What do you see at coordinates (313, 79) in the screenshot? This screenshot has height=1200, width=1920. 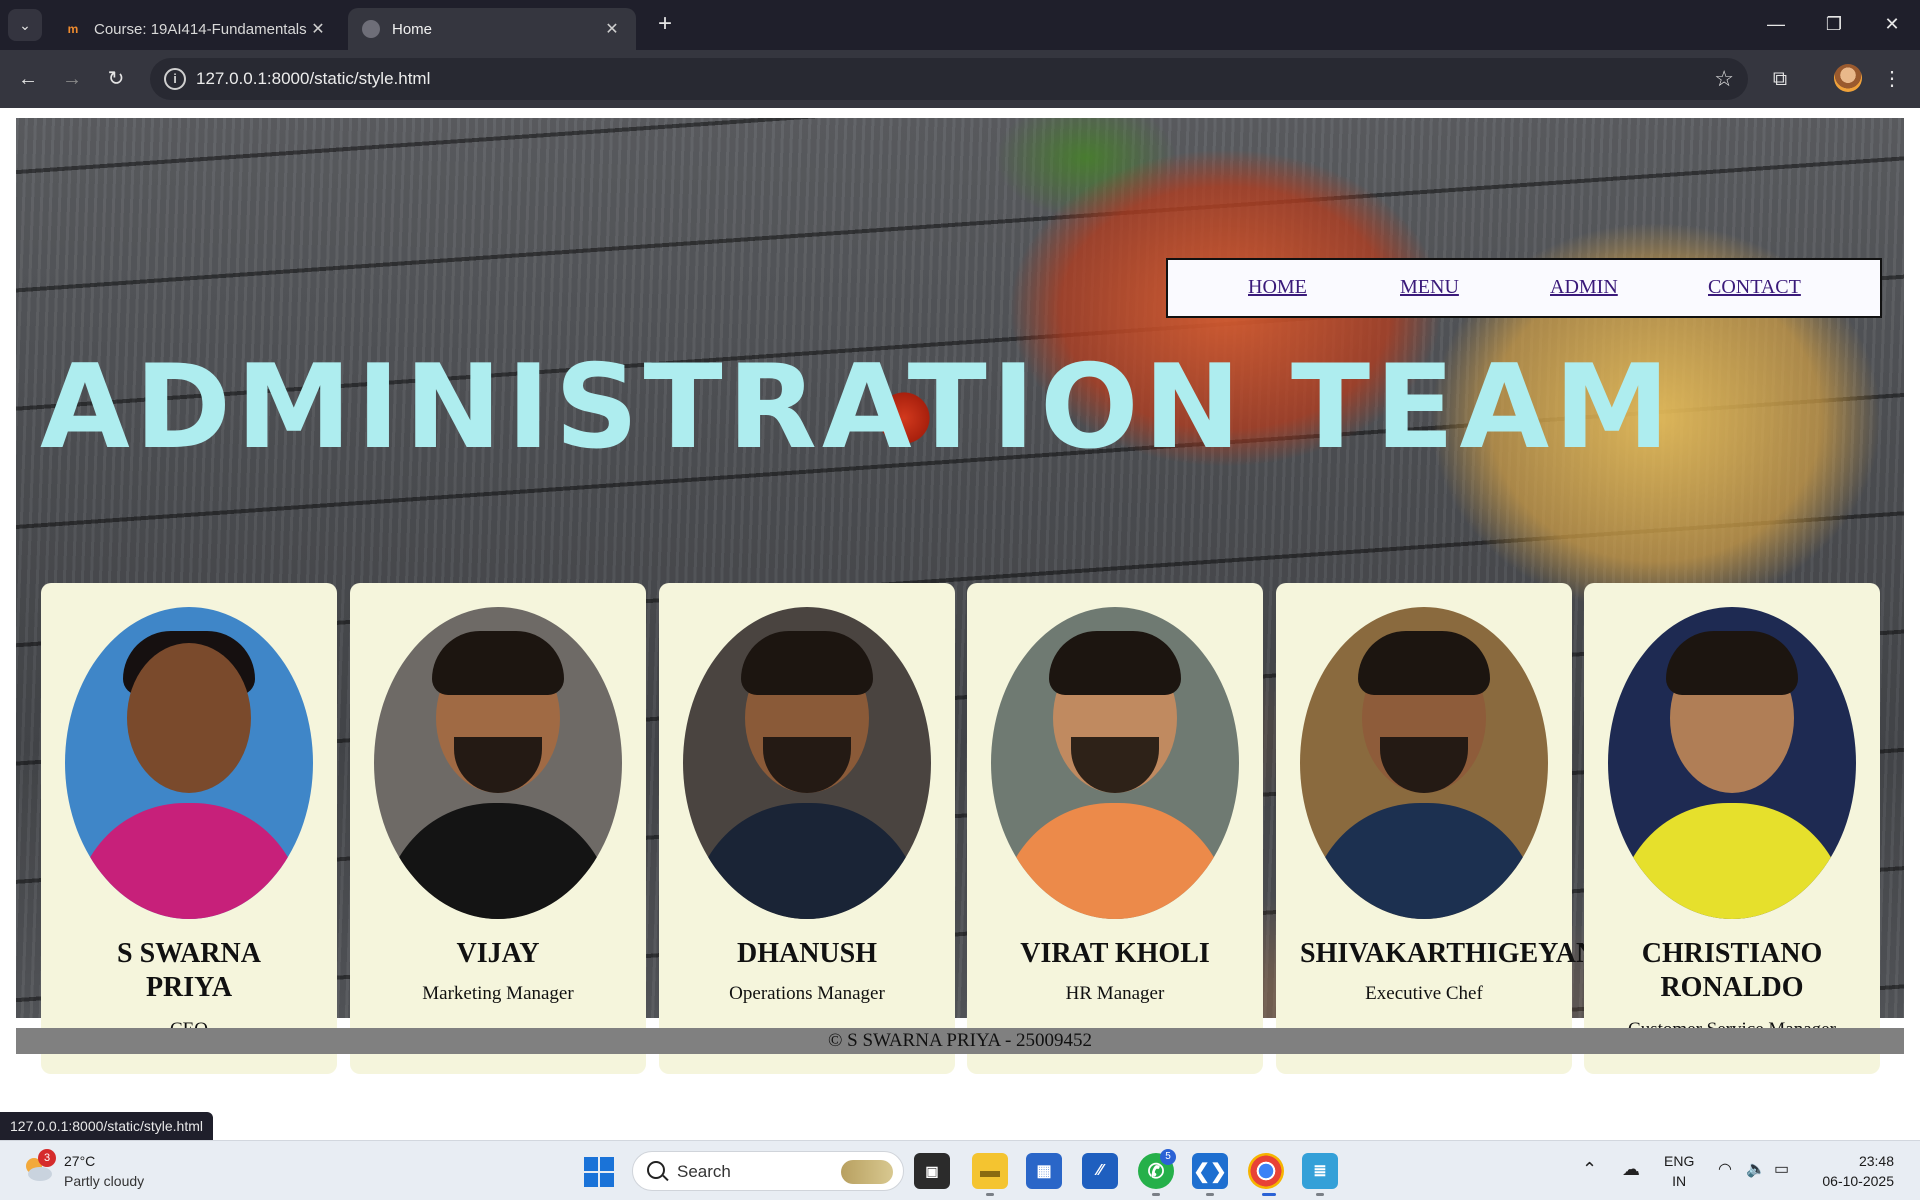 I see `url-text: 127.0.0.1:8000/static/style.html` at bounding box center [313, 79].